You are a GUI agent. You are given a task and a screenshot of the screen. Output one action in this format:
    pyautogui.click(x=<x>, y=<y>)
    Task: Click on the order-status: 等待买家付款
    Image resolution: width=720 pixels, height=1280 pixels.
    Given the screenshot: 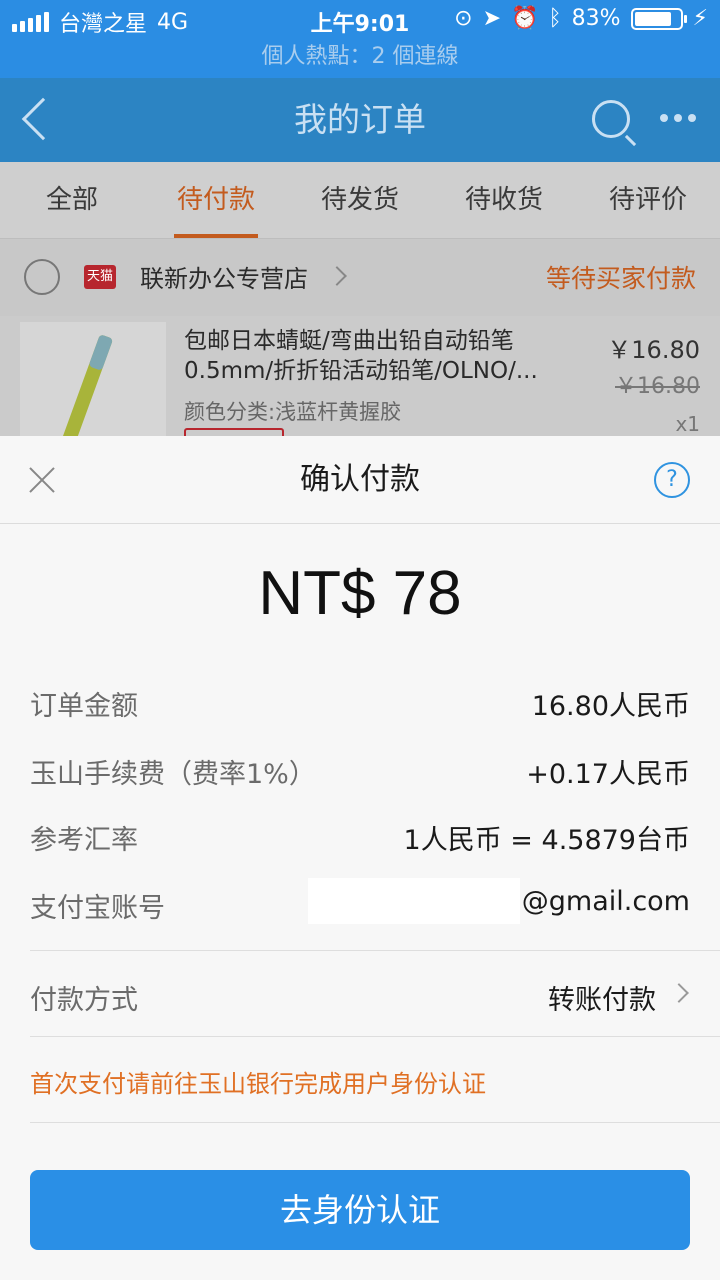 What is the action you would take?
    pyautogui.click(x=620, y=278)
    